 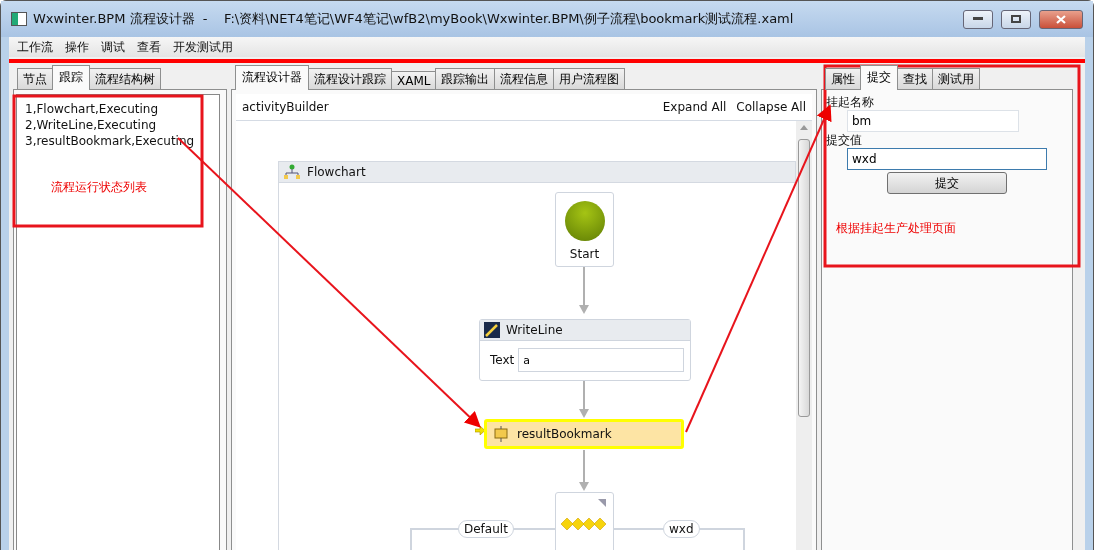 I want to click on field-label: 提交值, so click(x=844, y=140).